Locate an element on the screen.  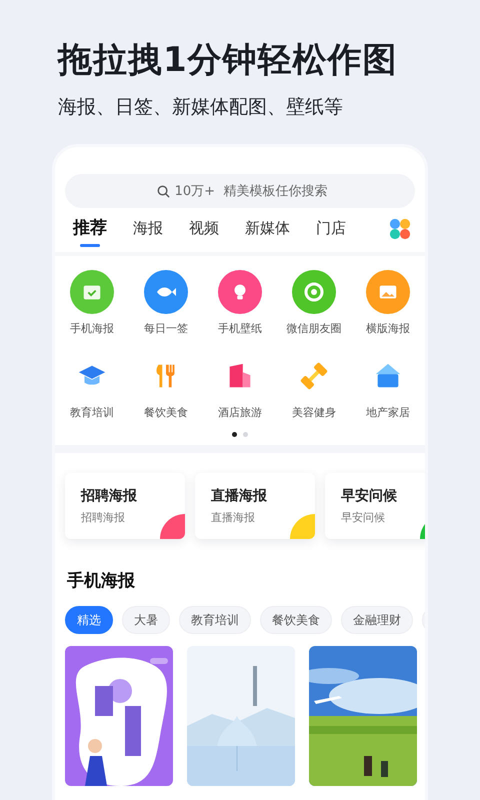
category-label: 教育培训 is located at coordinates (92, 412).